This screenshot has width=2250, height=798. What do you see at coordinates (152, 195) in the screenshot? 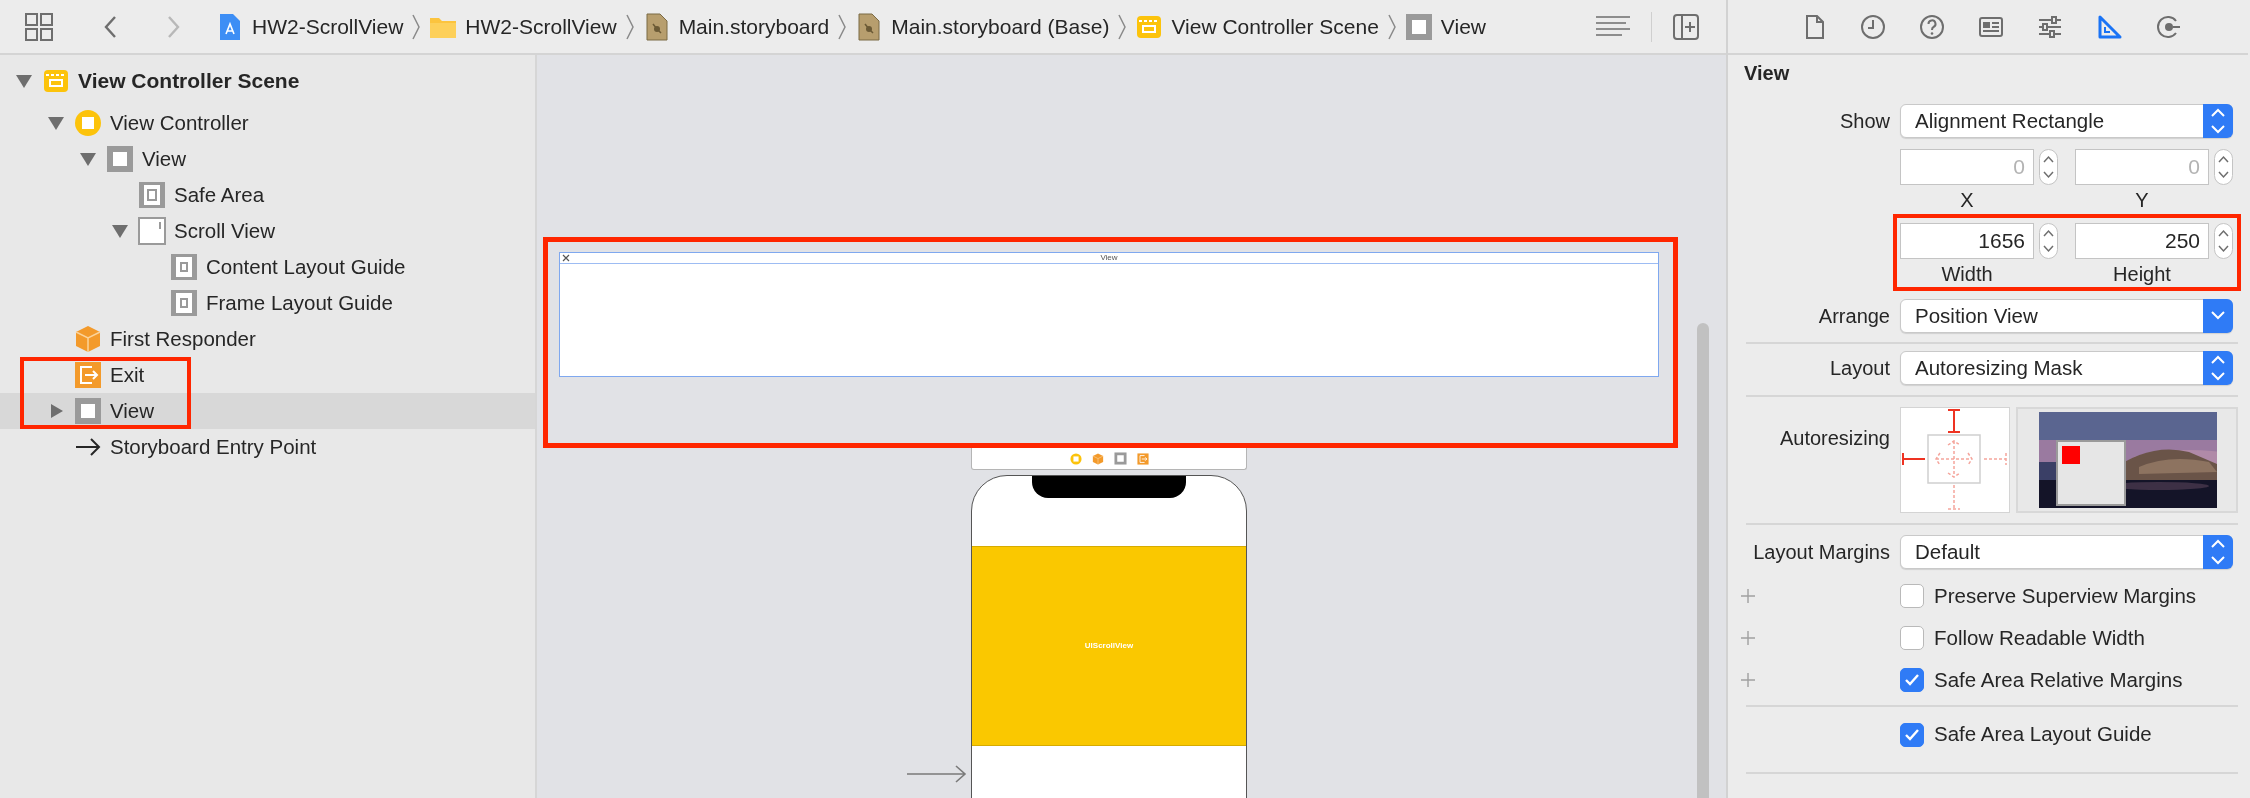
I see `safe-area-icon` at bounding box center [152, 195].